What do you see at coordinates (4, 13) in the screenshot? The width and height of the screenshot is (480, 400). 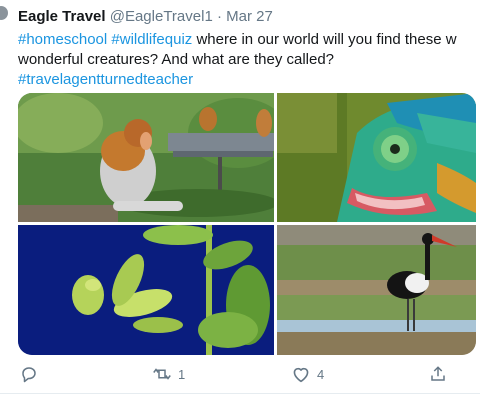 I see `avatar` at bounding box center [4, 13].